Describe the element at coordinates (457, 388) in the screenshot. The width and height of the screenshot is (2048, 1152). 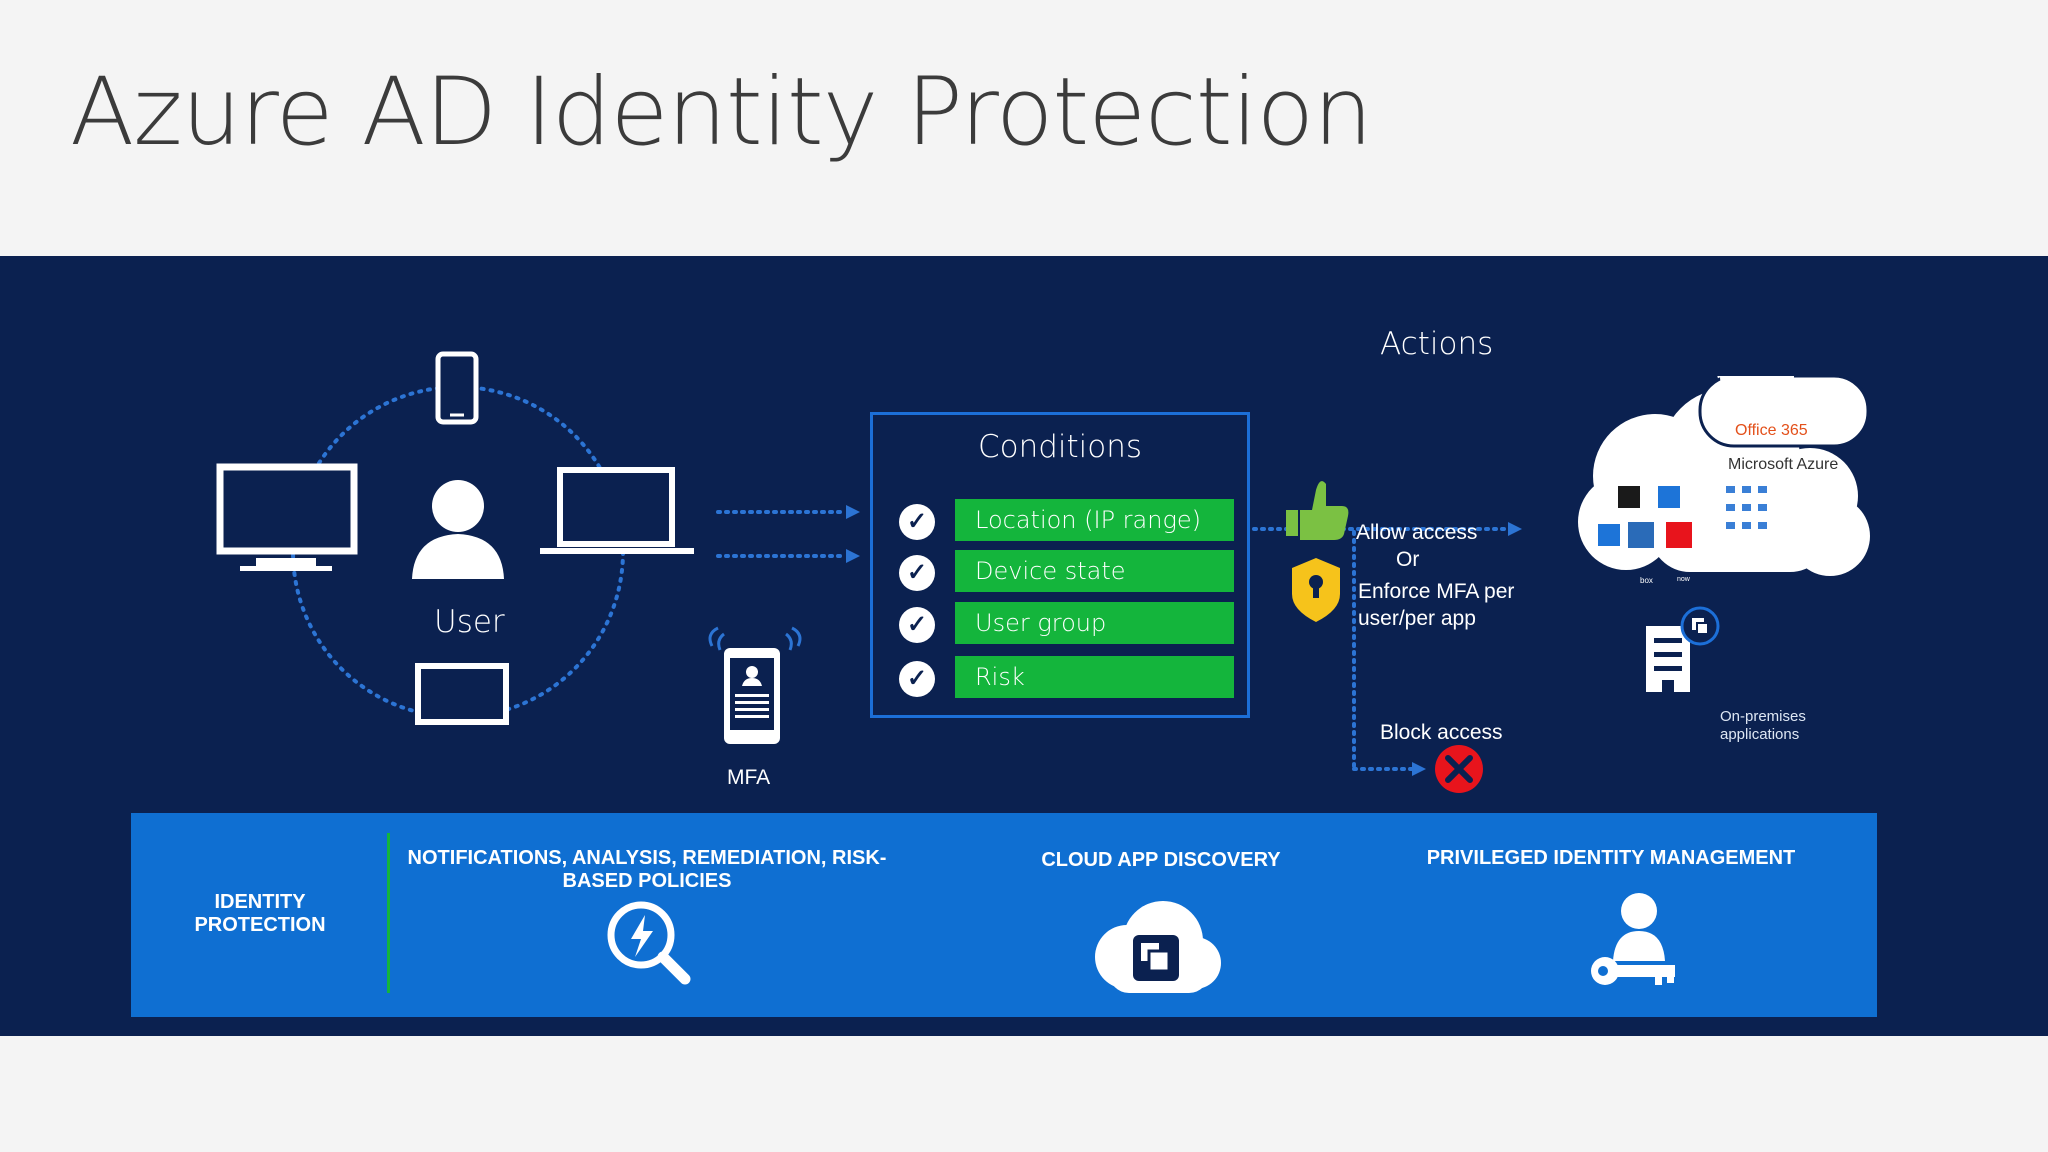
I see `phone-icon` at that location.